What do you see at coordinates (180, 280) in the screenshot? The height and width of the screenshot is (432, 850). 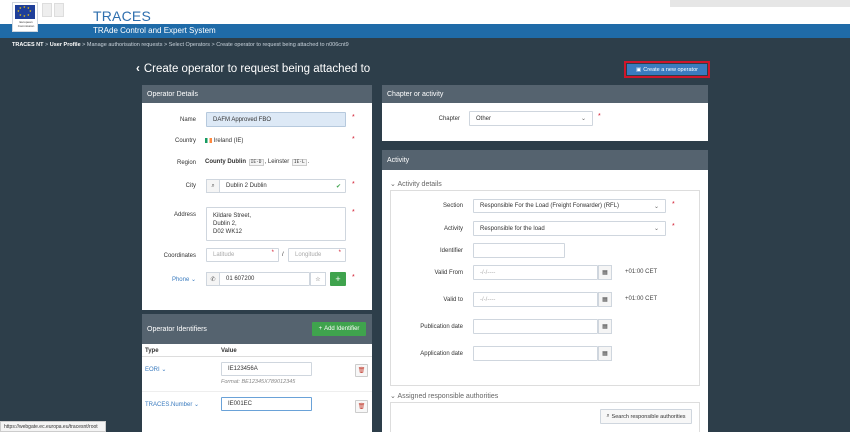 I see `phone-label: Phone` at bounding box center [180, 280].